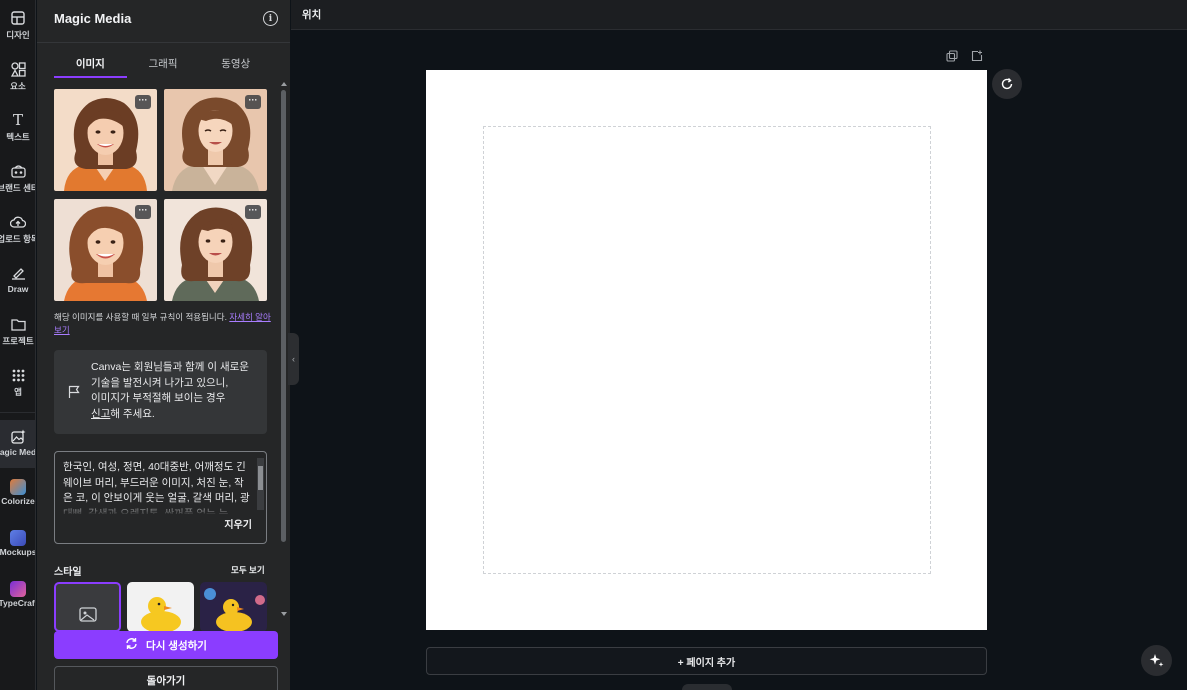  Describe the element at coordinates (260, 478) in the screenshot. I see `prompt-scrollbar-thumb` at that location.